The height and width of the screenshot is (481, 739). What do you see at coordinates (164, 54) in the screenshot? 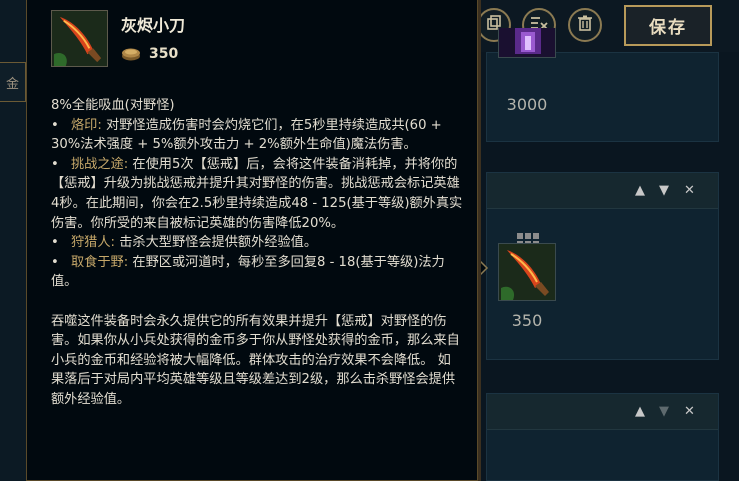
I see `gold-value: 350` at bounding box center [164, 54].